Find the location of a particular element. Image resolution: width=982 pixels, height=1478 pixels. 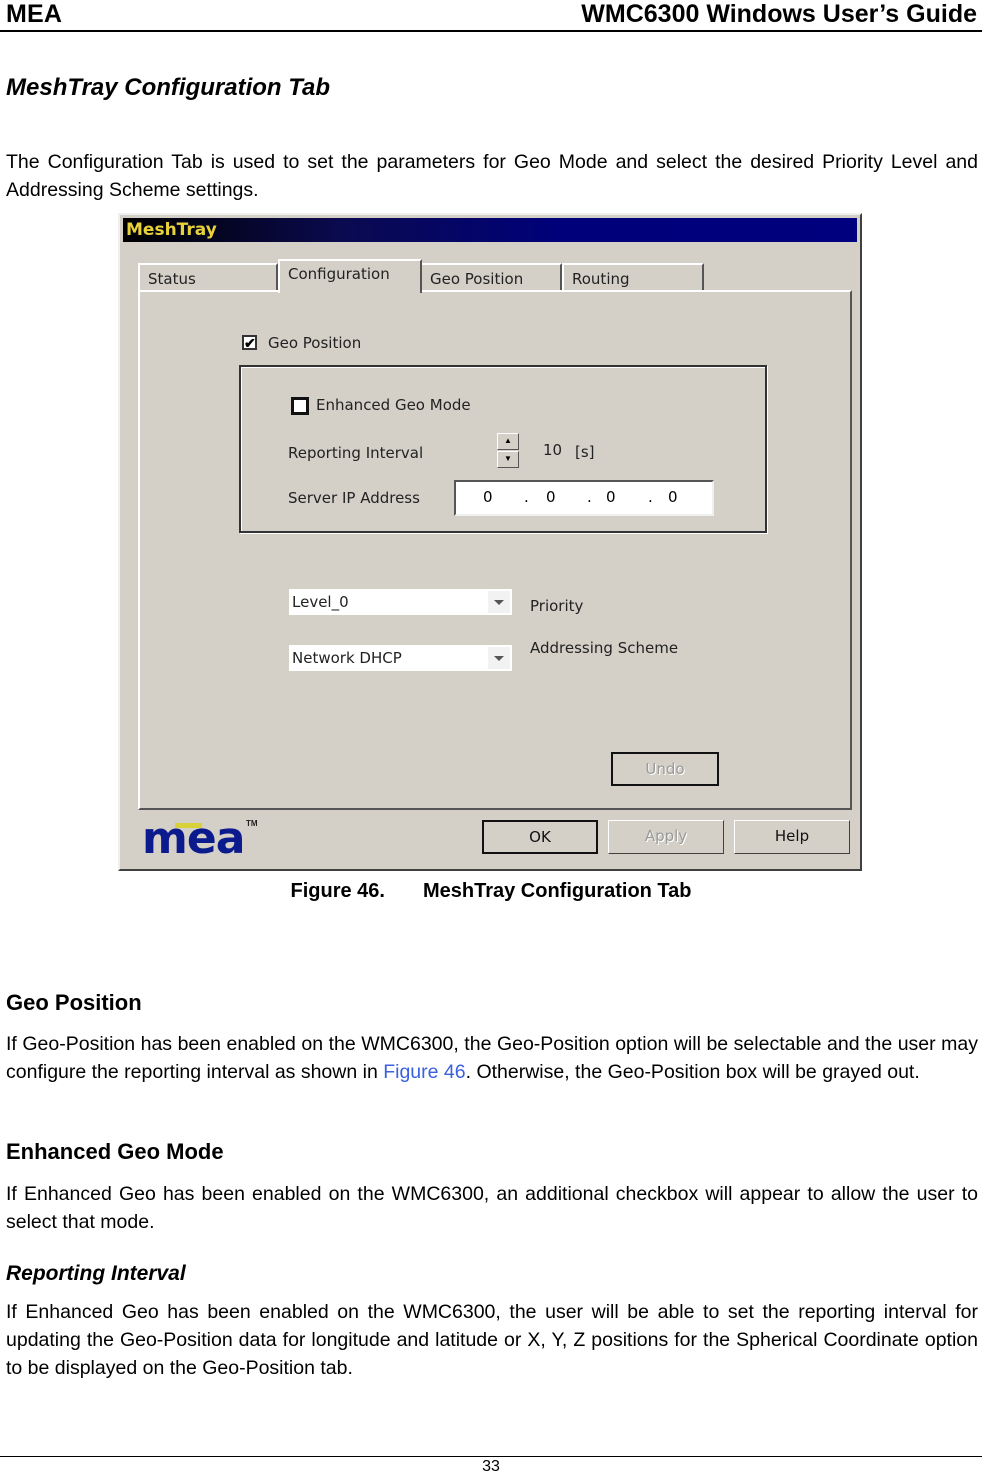

reporting-interval-heading: Reporting Interval is located at coordinates (96, 1273).